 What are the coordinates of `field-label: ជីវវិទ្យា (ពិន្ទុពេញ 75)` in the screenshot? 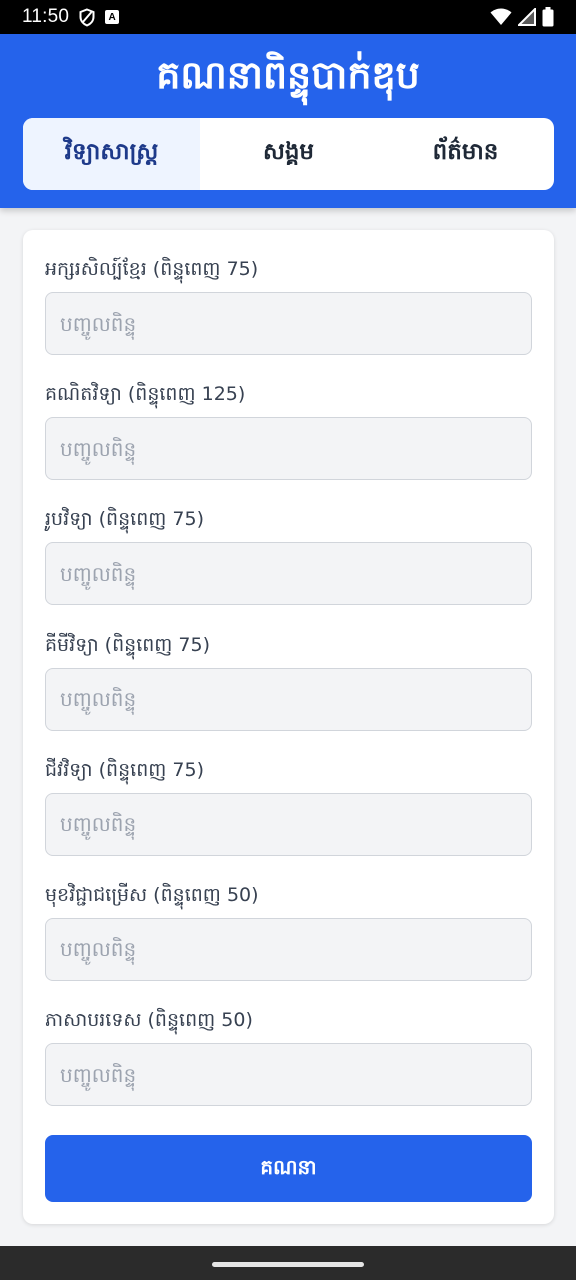 It's located at (124, 769).